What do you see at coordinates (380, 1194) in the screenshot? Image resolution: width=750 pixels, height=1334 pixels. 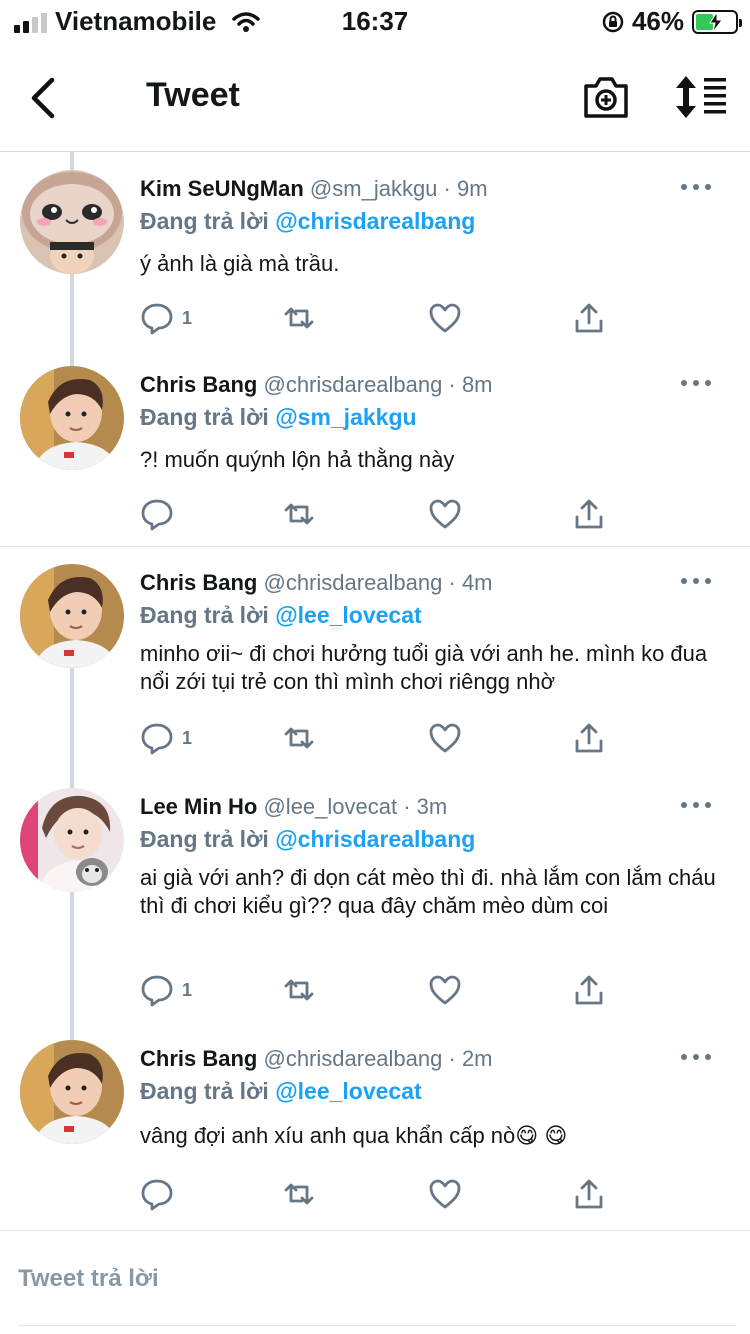 I see `tweet-actions` at bounding box center [380, 1194].